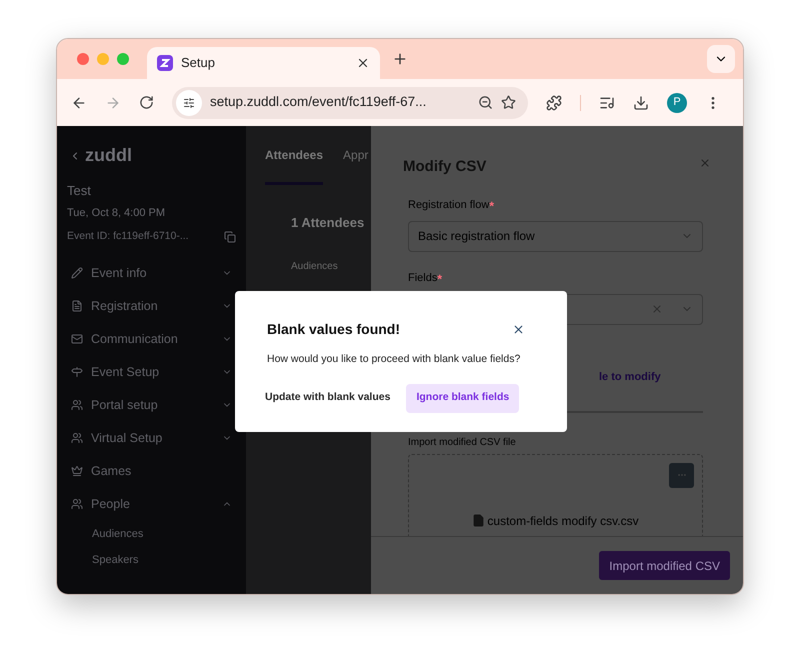 This screenshot has width=800, height=670. Describe the element at coordinates (77, 372) in the screenshot. I see `signpost-icon` at that location.